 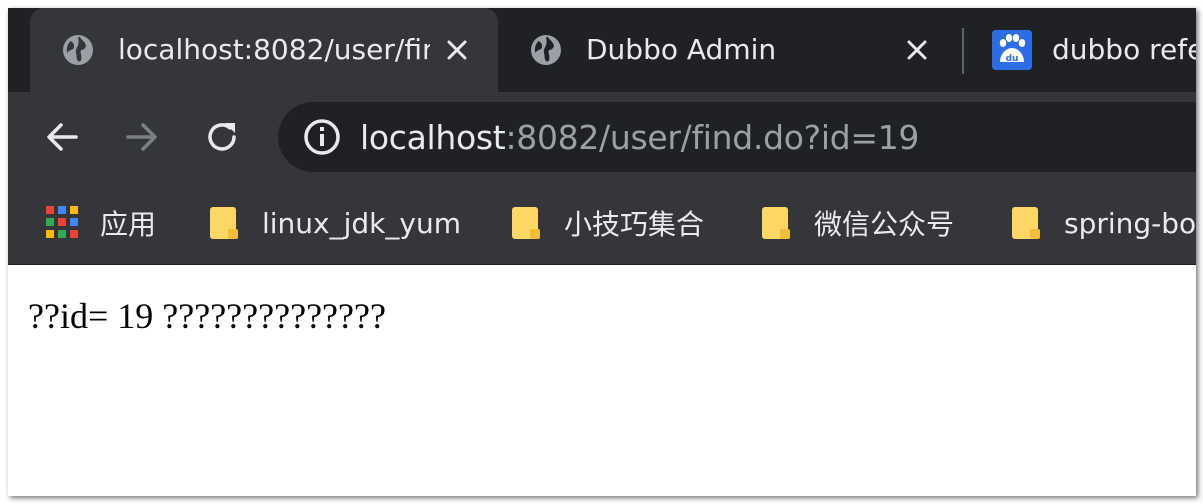 I want to click on address-bar: localhost:8082/user/find.do?id=19, so click(x=737, y=137).